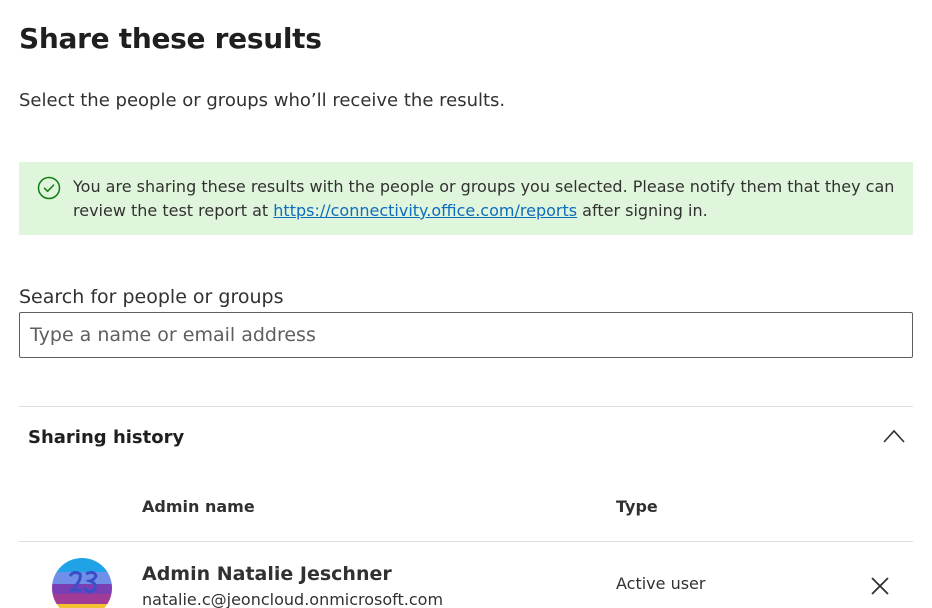 The image size is (932, 608). Describe the element at coordinates (198, 506) in the screenshot. I see `column-header-admin-name: Admin name` at that location.